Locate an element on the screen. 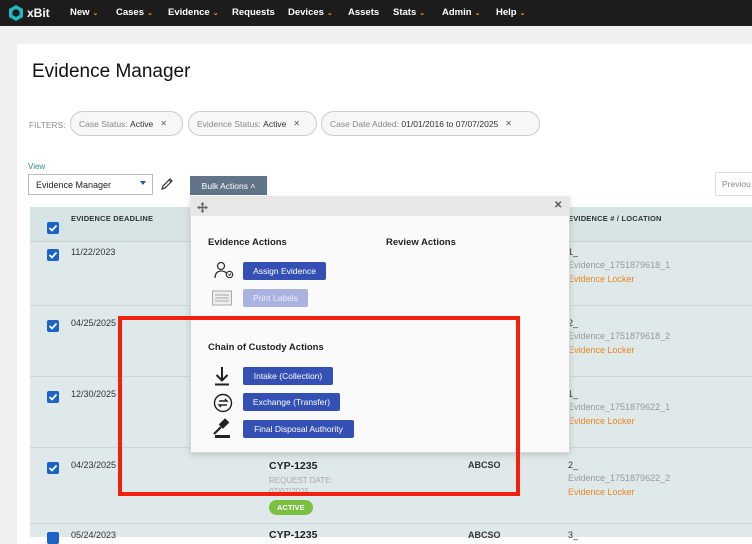 The width and height of the screenshot is (752, 544). row-evidence-number: 2_ is located at coordinates (573, 465).